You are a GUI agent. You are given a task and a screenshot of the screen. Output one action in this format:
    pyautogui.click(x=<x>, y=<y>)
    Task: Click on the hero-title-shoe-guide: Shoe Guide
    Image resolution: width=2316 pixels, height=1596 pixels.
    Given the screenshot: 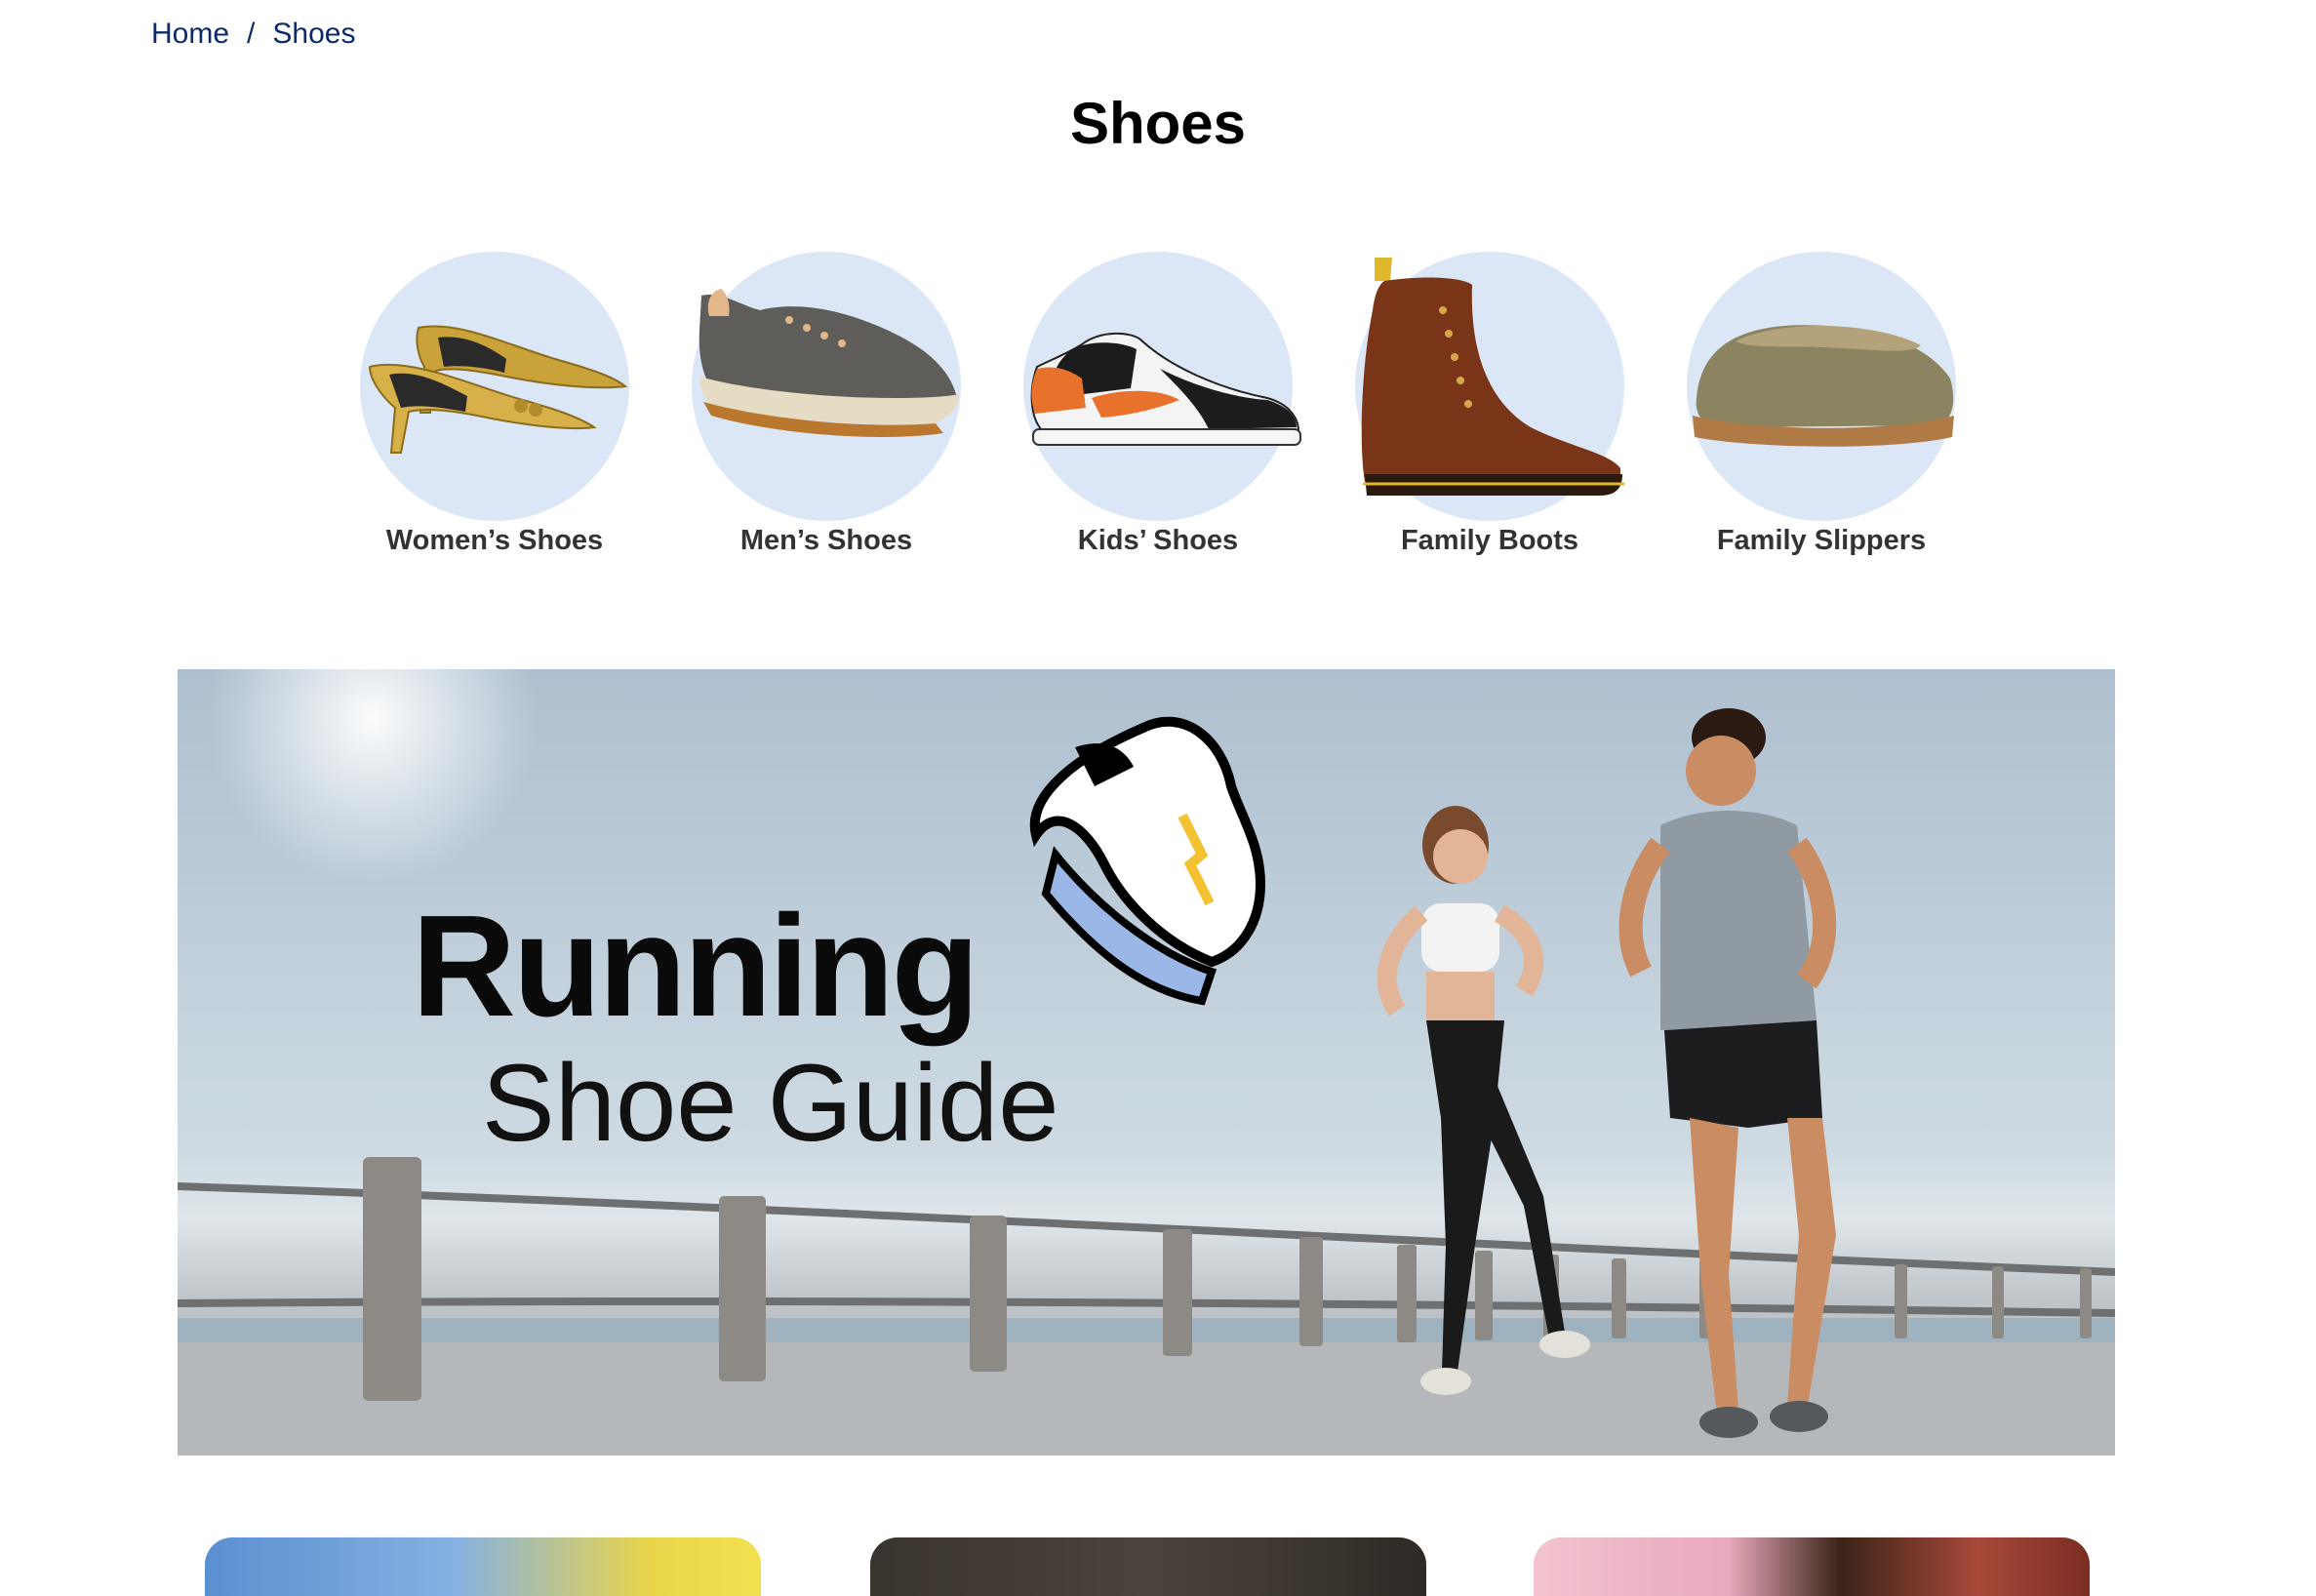 What is the action you would take?
    pyautogui.click(x=770, y=1103)
    